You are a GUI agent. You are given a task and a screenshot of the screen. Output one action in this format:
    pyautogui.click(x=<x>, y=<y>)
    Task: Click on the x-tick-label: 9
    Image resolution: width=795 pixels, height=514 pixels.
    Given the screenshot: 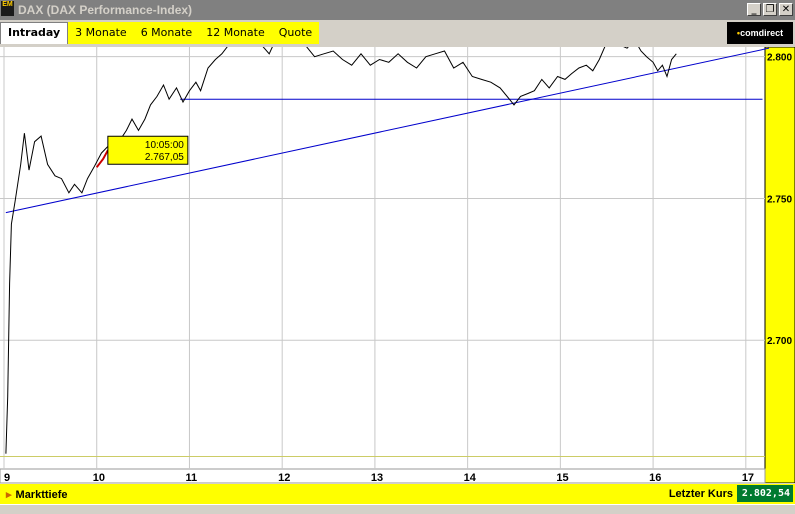 What is the action you would take?
    pyautogui.click(x=7, y=477)
    